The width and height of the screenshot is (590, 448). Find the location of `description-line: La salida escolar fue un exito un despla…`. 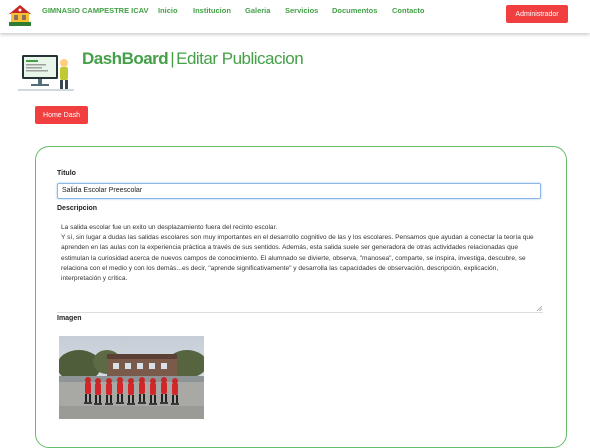

description-line: La salida escolar fue un exito un despla… is located at coordinates (169, 227).